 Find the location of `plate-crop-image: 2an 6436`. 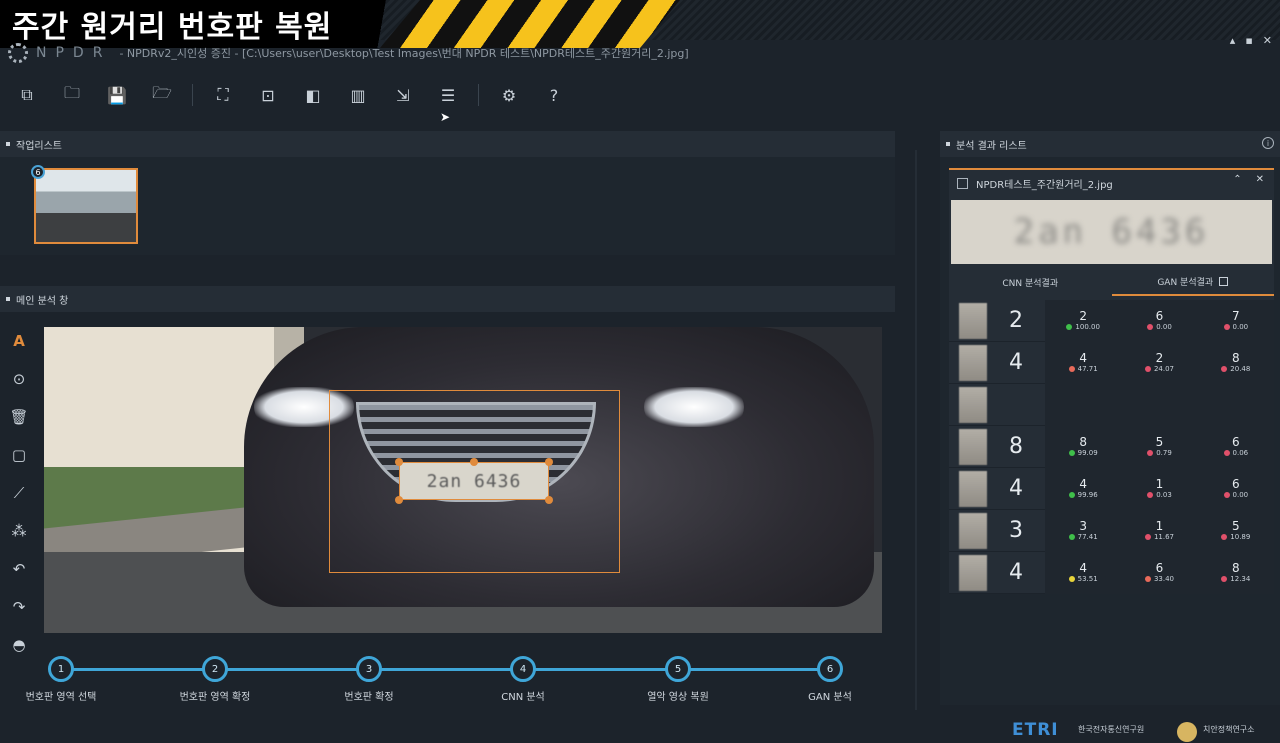

plate-crop-image: 2an 6436 is located at coordinates (1111, 232).